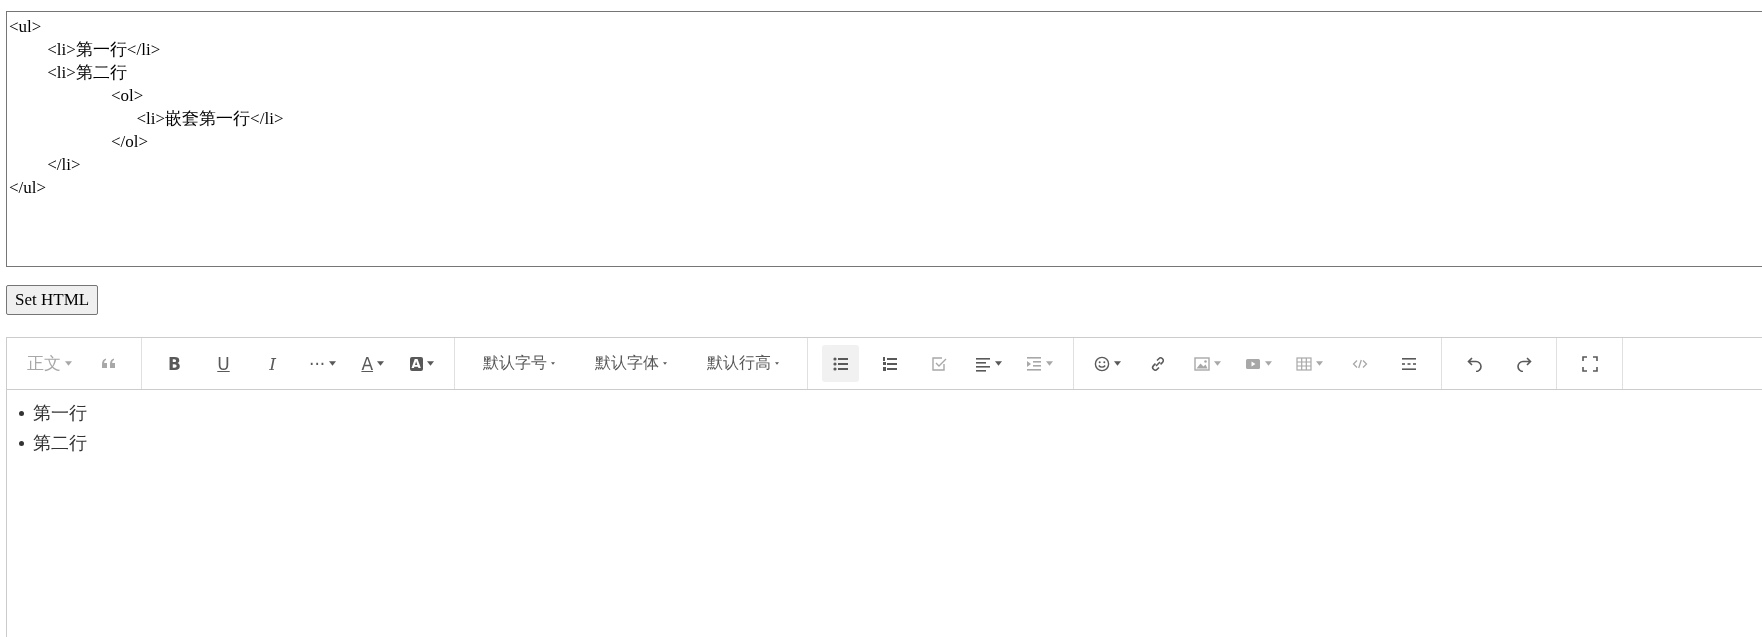 The width and height of the screenshot is (1762, 637). I want to click on link-icon, so click(1157, 363).